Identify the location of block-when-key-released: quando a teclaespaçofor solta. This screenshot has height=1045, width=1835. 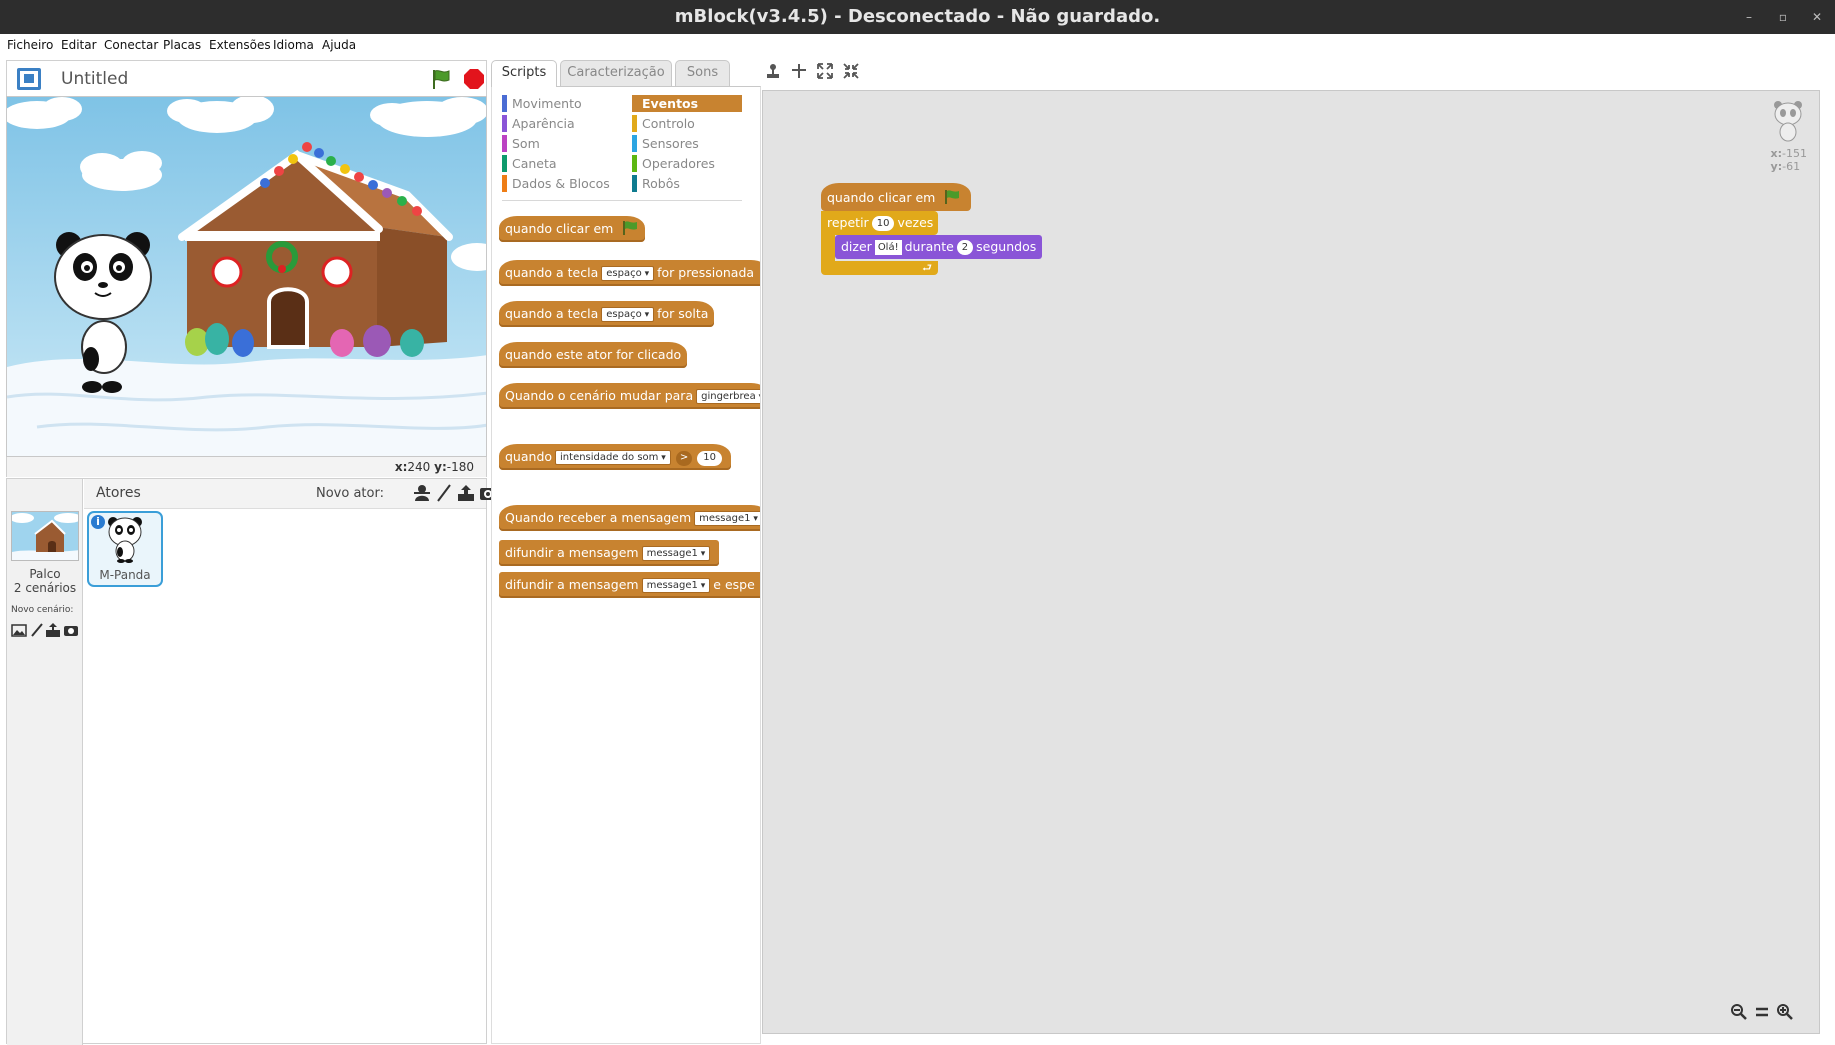
(607, 314).